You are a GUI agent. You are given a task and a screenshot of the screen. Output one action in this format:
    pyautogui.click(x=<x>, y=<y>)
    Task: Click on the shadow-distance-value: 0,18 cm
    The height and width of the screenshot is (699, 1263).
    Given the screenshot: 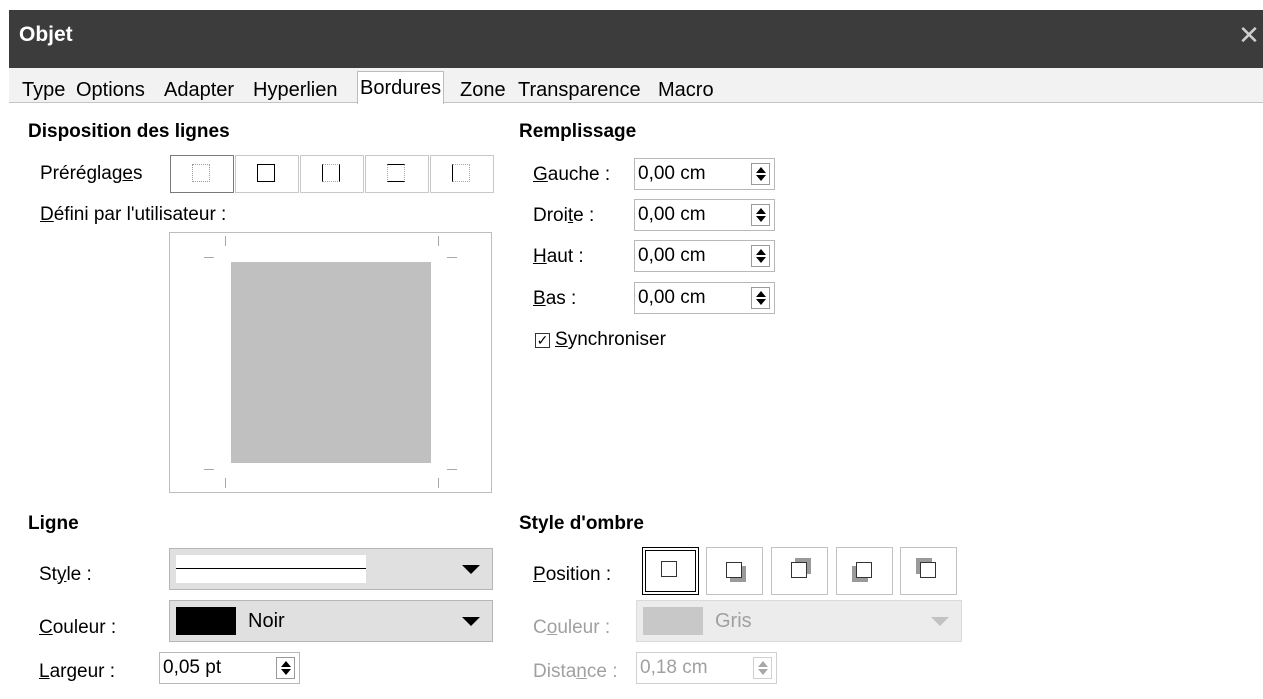 What is the action you would take?
    pyautogui.click(x=674, y=667)
    